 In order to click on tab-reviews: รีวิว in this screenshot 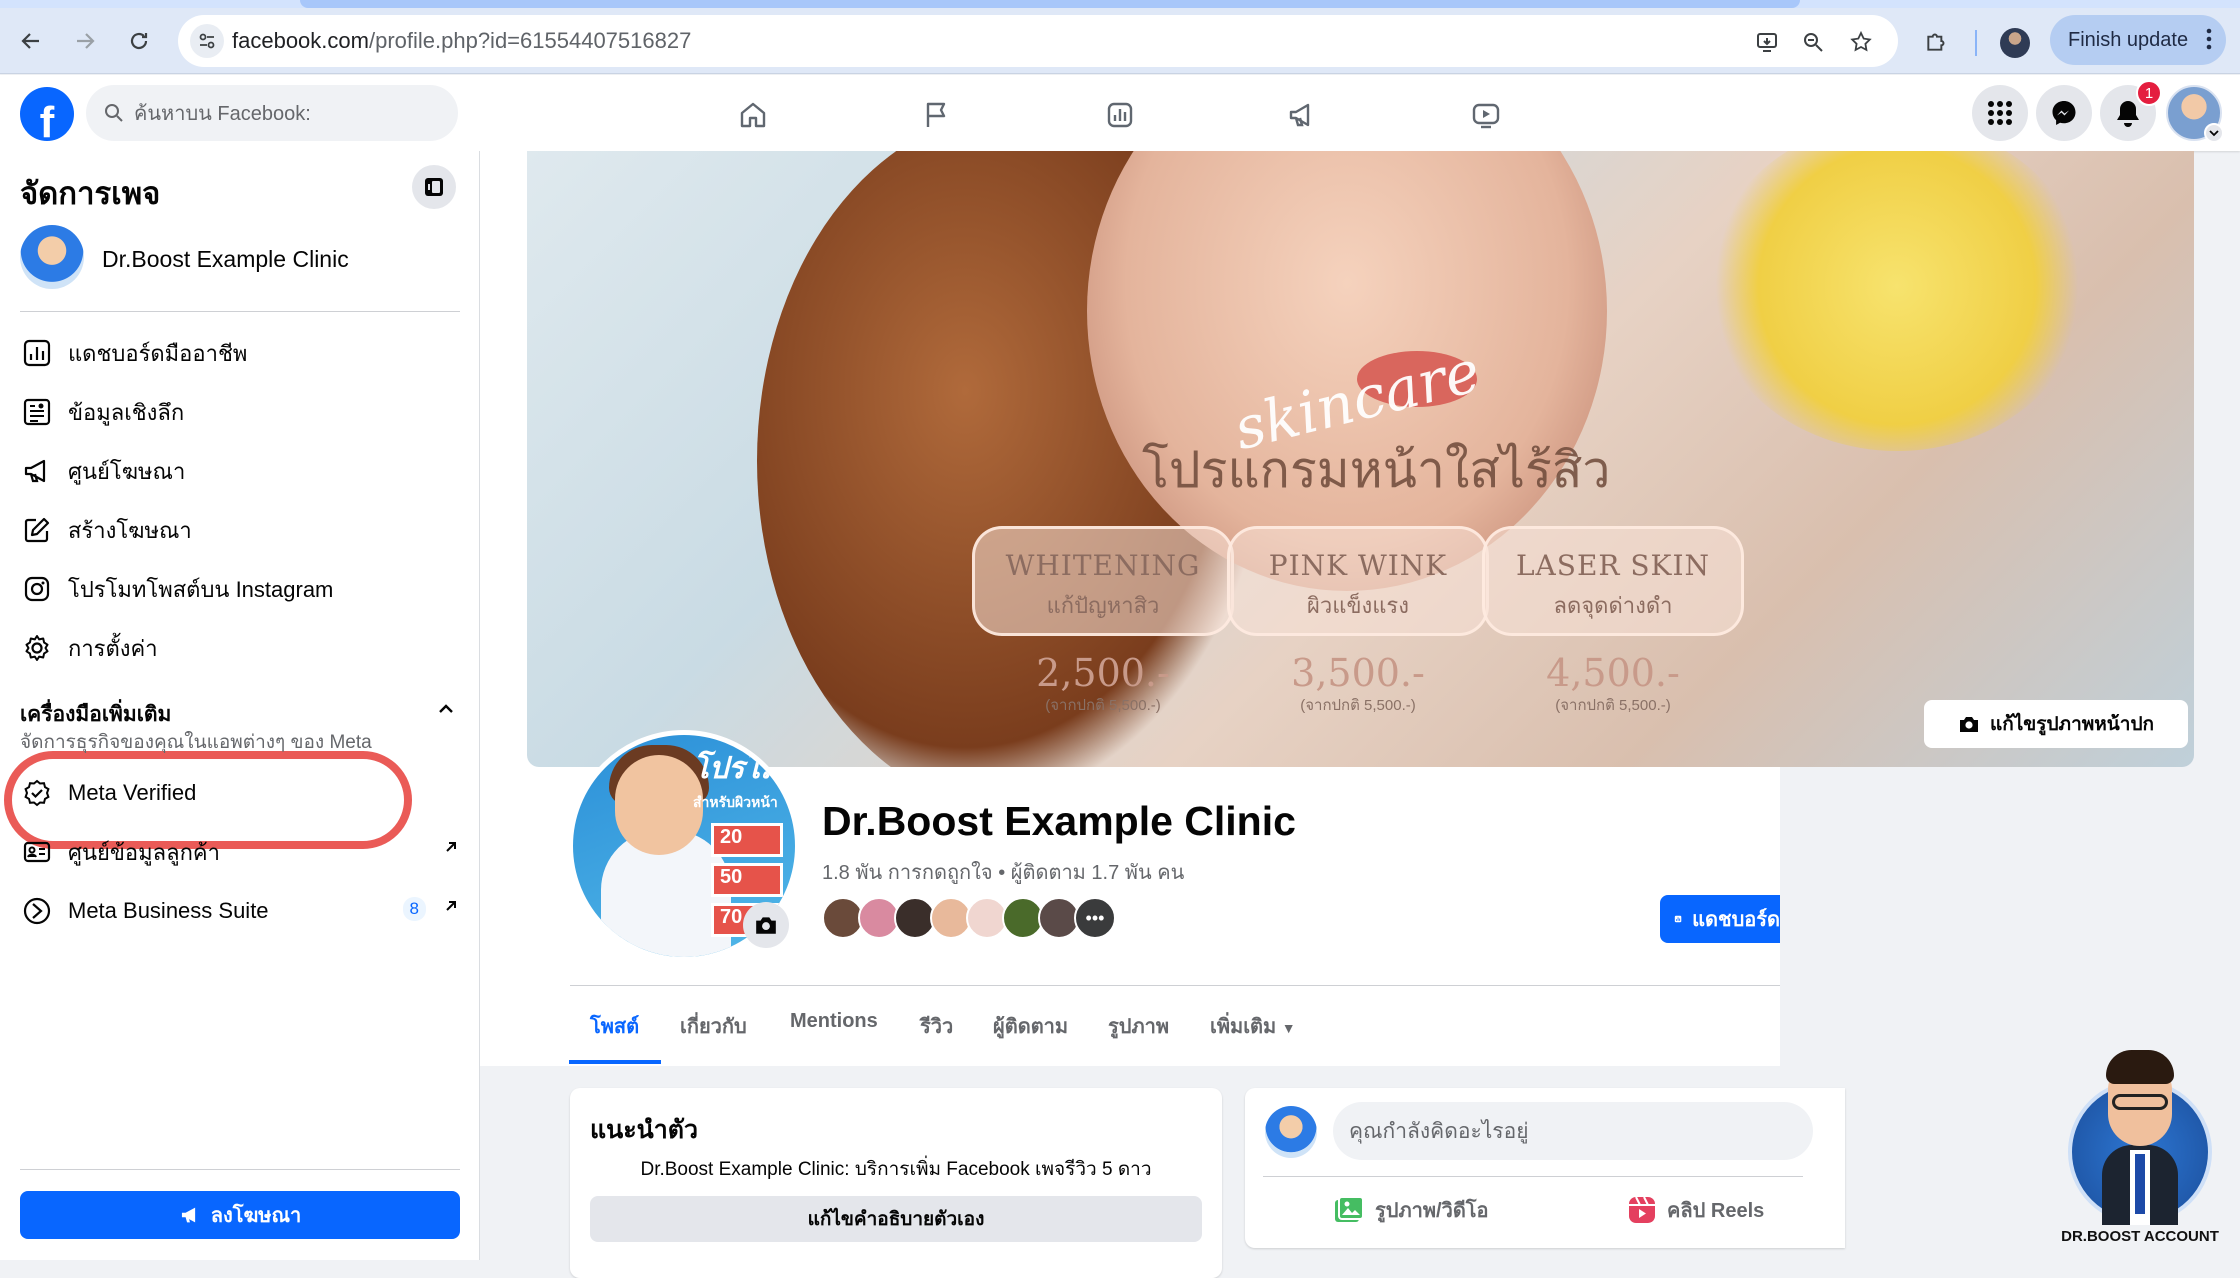, I will do `click(936, 1026)`.